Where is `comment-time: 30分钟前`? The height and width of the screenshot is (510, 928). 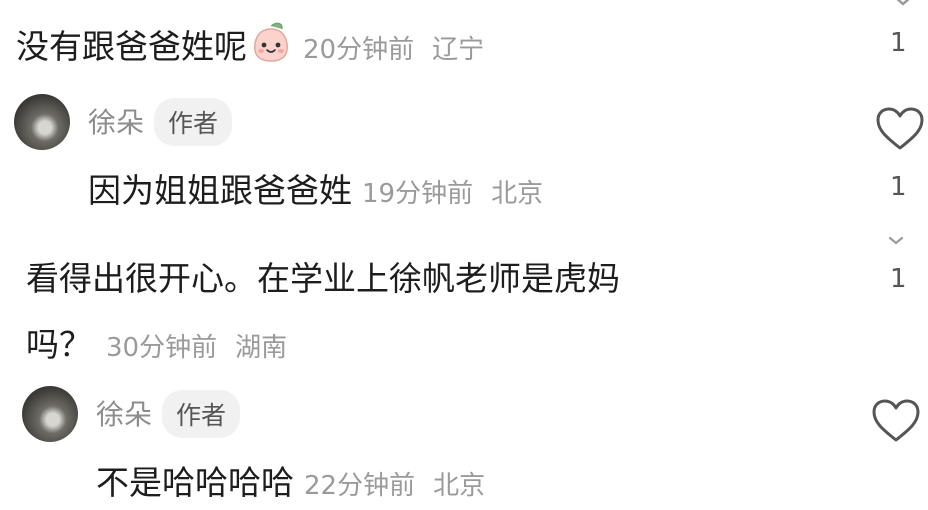
comment-time: 30分钟前 is located at coordinates (162, 348).